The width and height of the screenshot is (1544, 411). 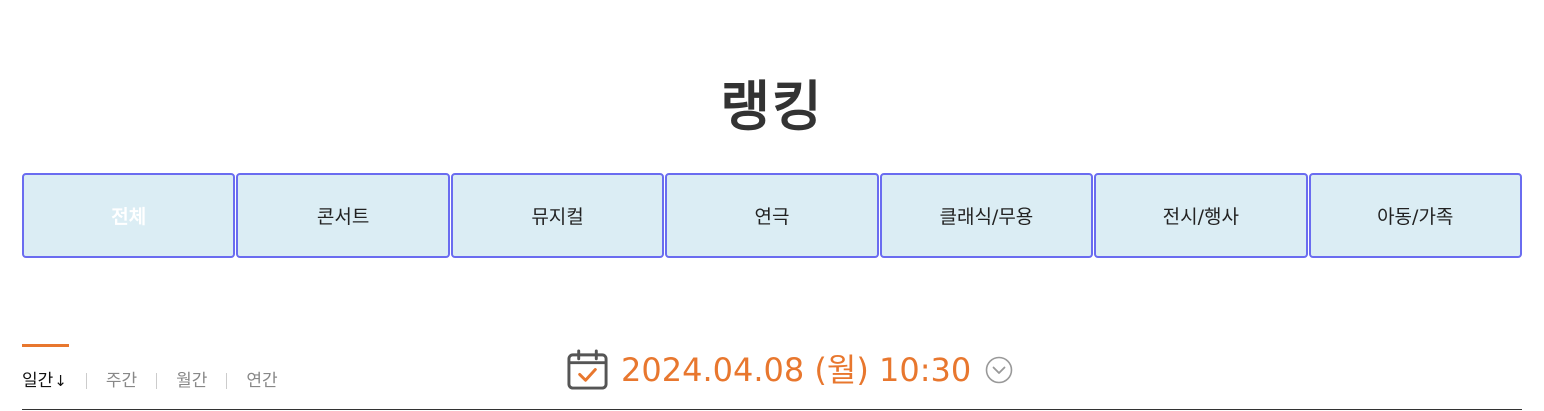 I want to click on genre-tab-kids-family: 아동/가족, so click(x=1415, y=215).